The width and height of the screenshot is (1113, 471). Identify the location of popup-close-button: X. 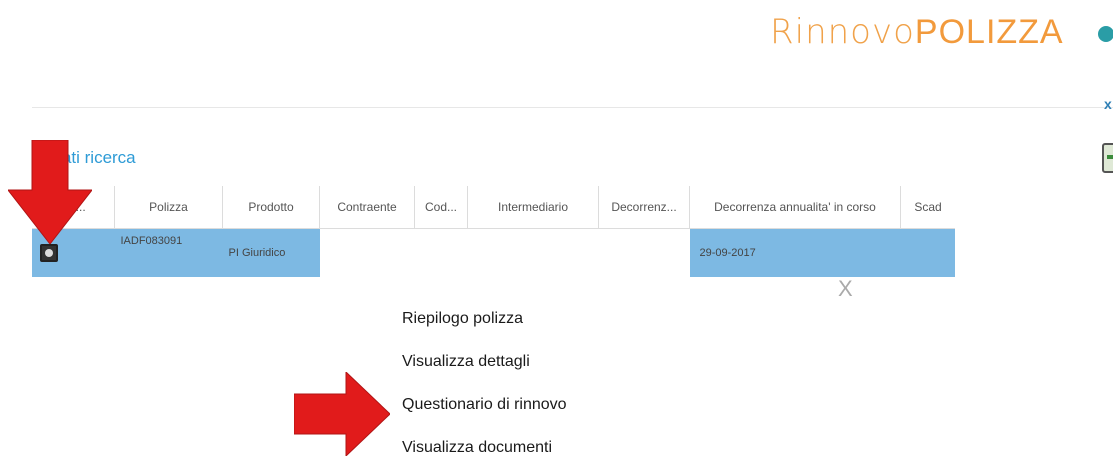
(845, 289).